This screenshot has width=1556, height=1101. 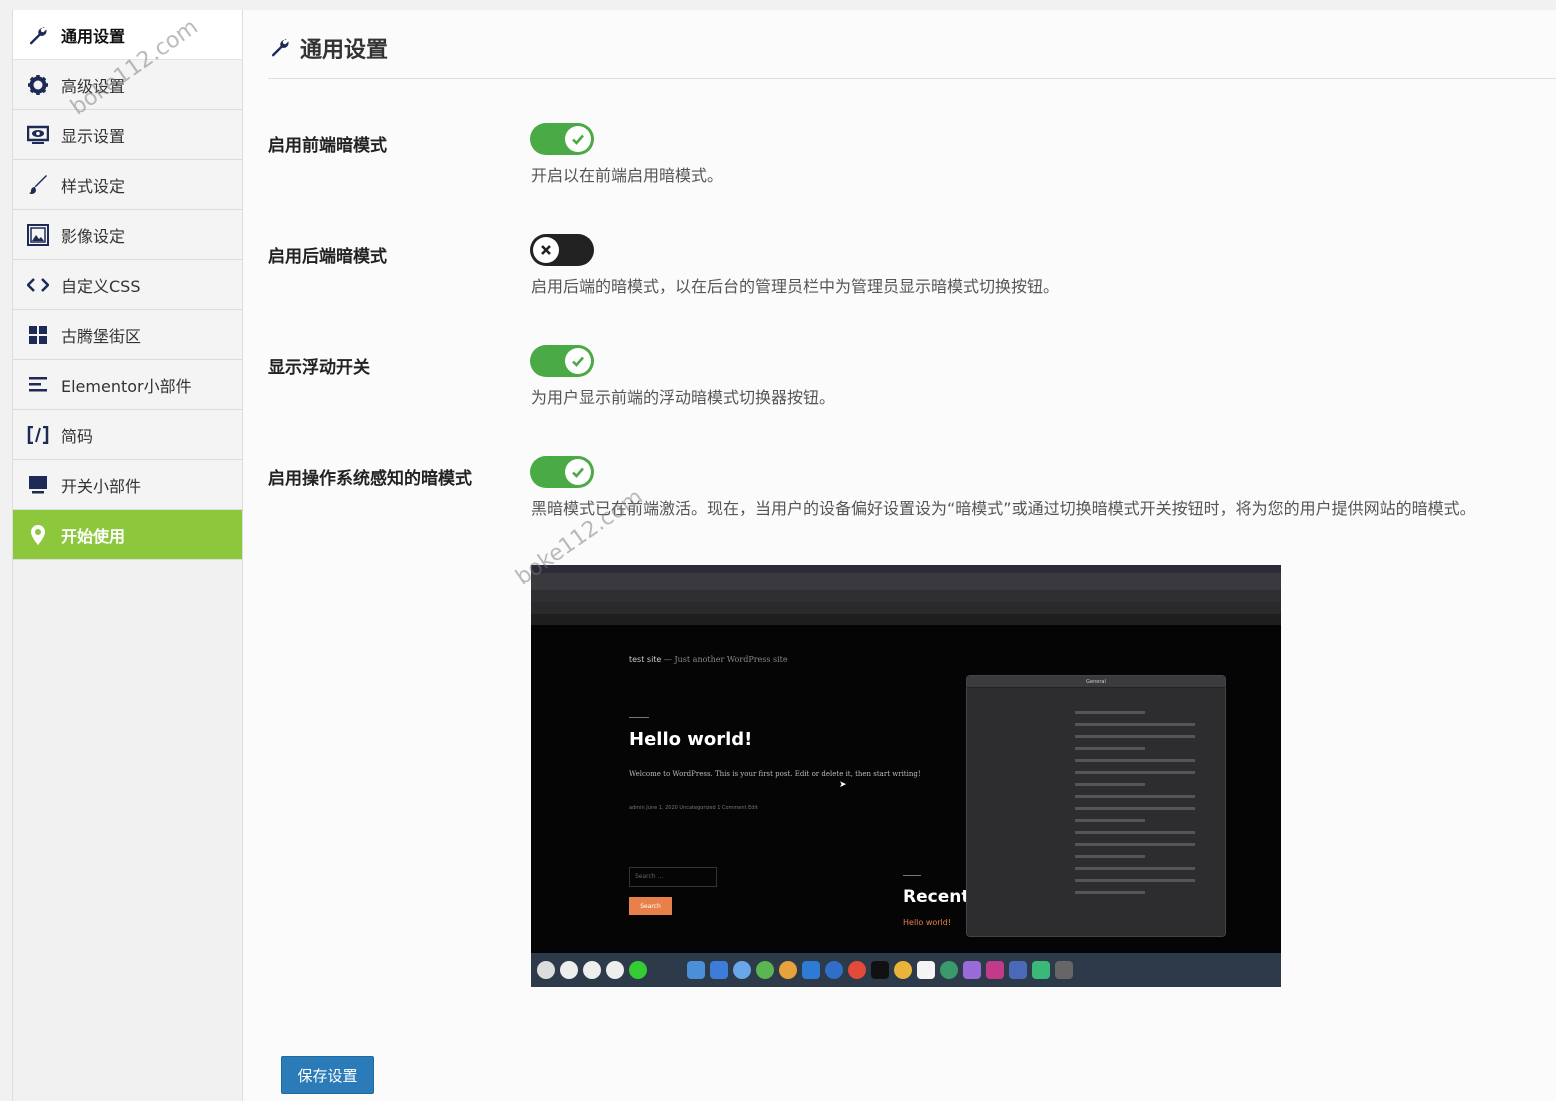 What do you see at coordinates (912, 78) in the screenshot?
I see `title-divider` at bounding box center [912, 78].